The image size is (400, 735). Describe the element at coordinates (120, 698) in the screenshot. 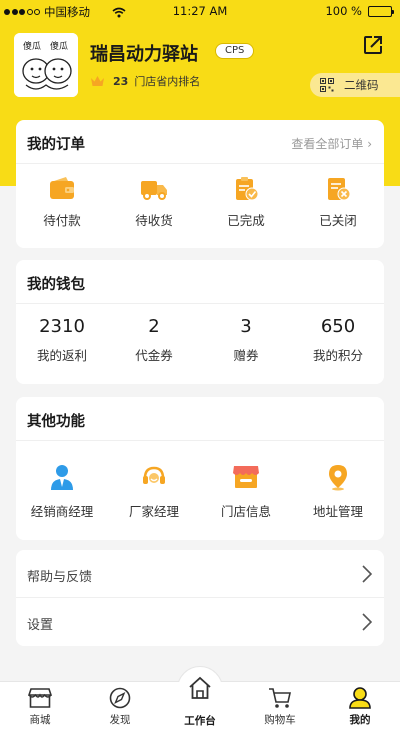

I see `compass-icon` at that location.